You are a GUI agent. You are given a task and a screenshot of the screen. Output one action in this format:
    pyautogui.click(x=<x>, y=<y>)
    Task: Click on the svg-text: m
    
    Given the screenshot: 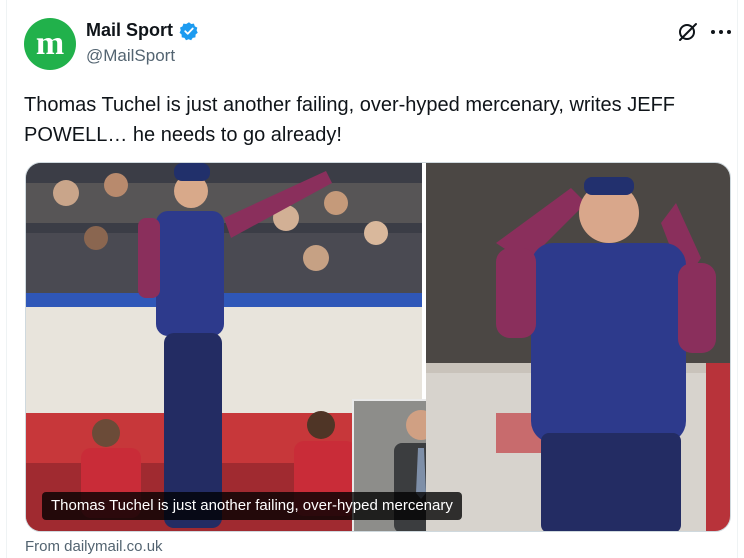 What is the action you would take?
    pyautogui.click(x=50, y=43)
    